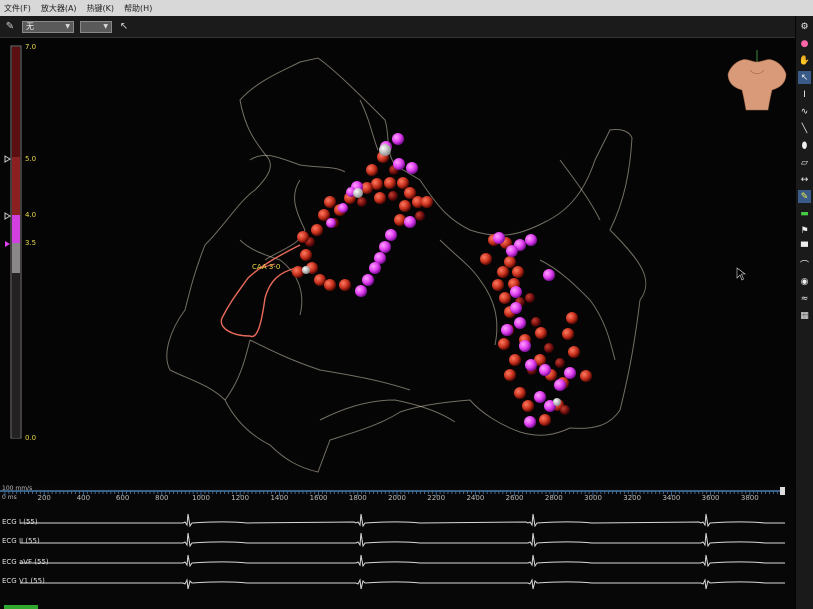  What do you see at coordinates (782, 491) in the screenshot?
I see `ruler-handle` at bounding box center [782, 491].